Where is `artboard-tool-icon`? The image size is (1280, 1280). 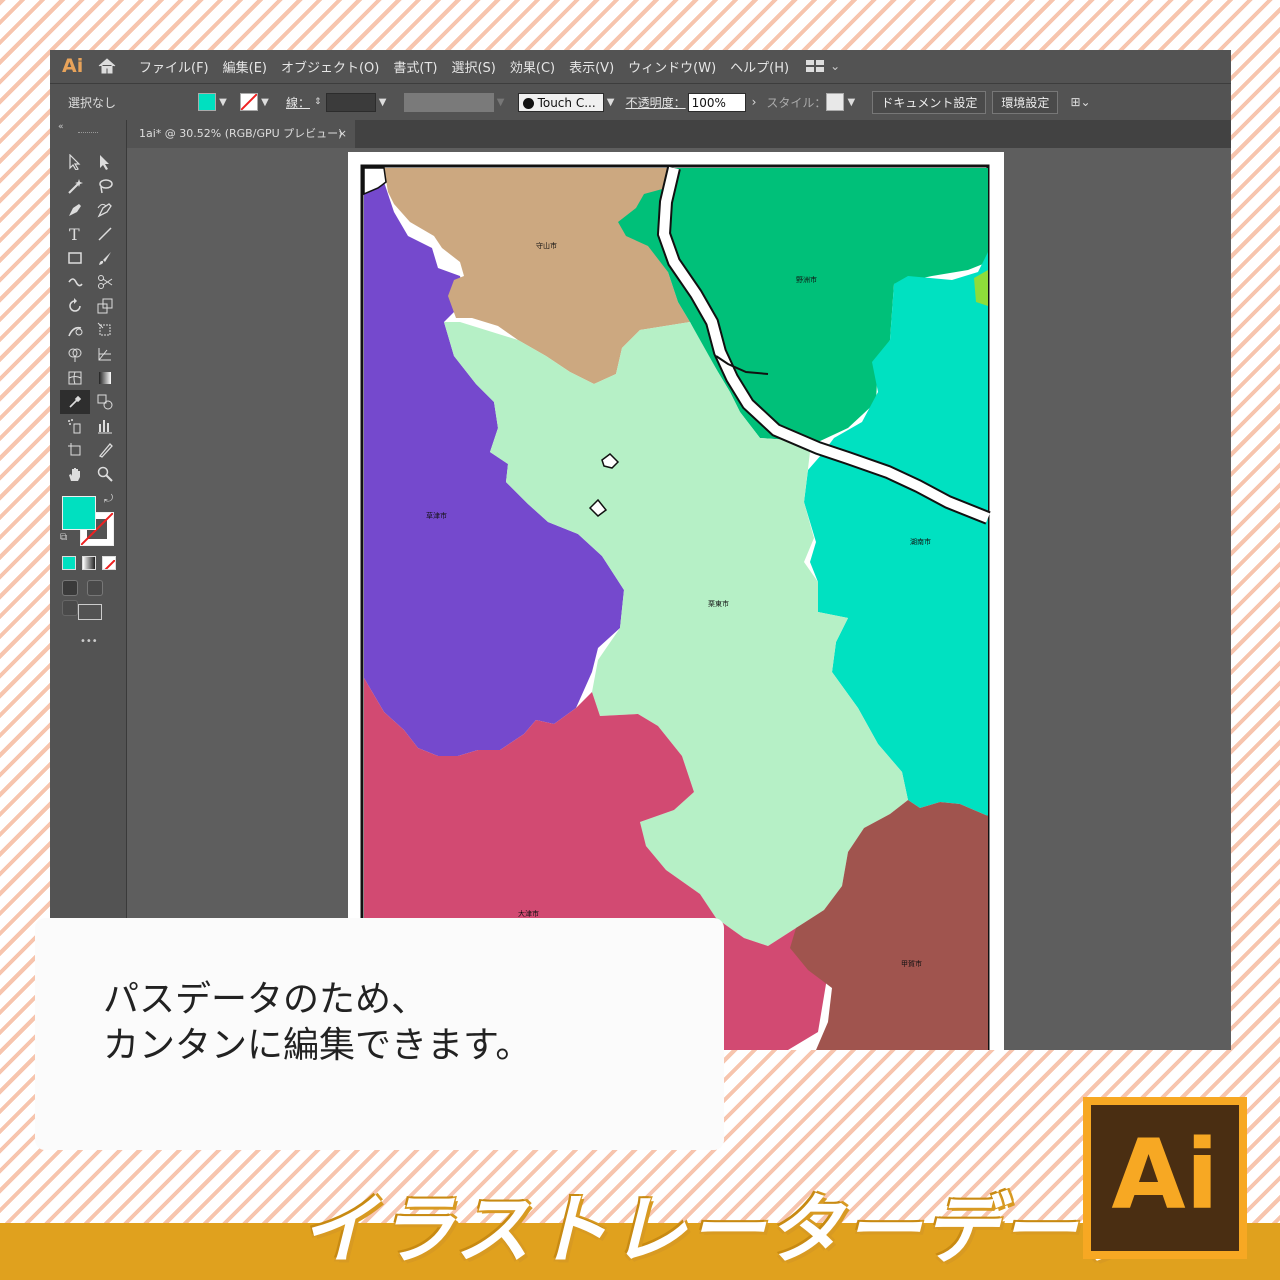
artboard-tool-icon is located at coordinates (75, 450).